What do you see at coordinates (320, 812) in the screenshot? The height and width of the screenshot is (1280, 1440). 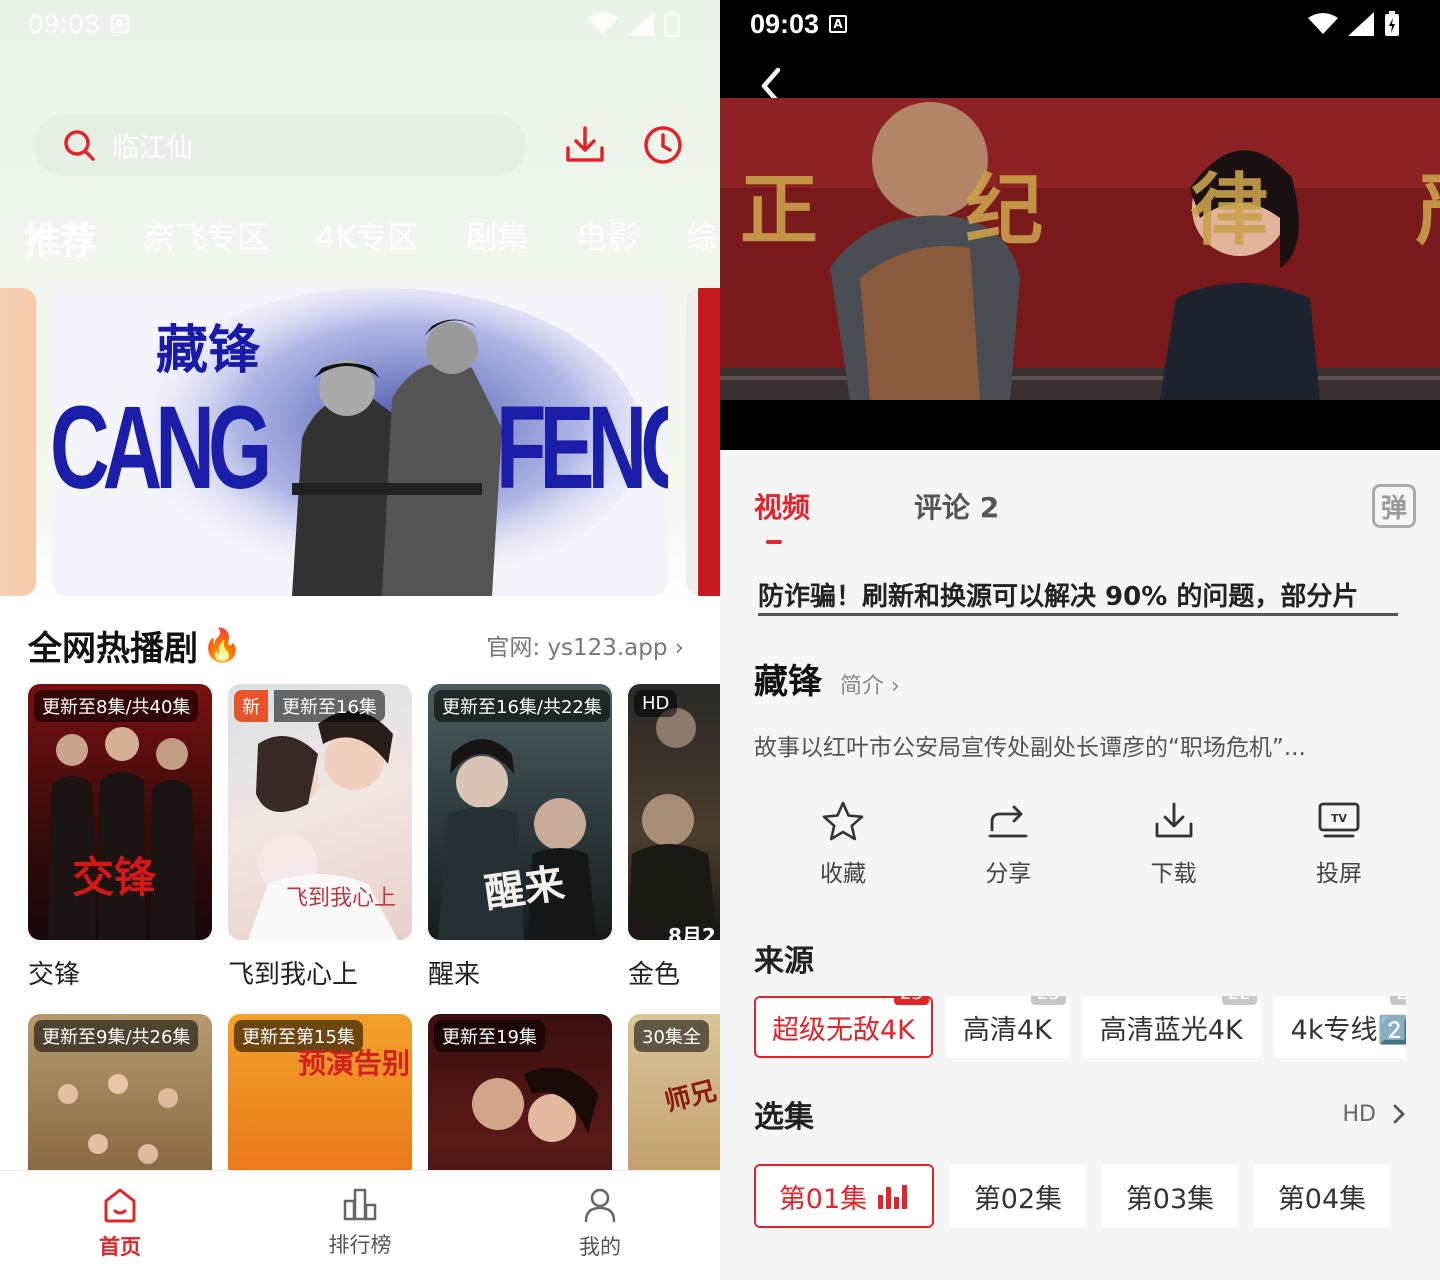 I see `poster-image: 新 更新至16集 飞到我心上` at bounding box center [320, 812].